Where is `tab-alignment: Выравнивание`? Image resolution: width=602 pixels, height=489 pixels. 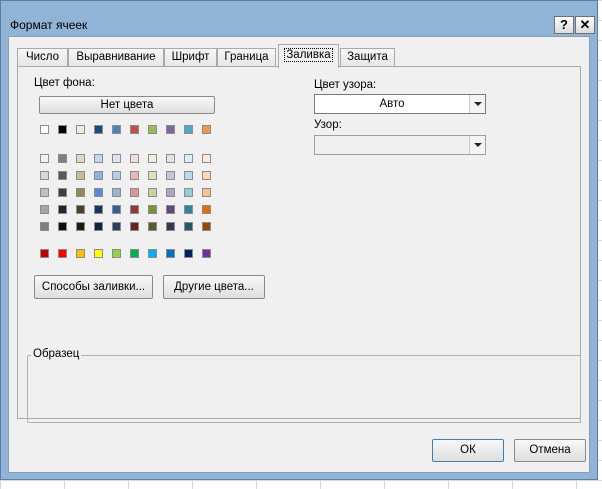
tab-alignment: Выравнивание is located at coordinates (116, 57).